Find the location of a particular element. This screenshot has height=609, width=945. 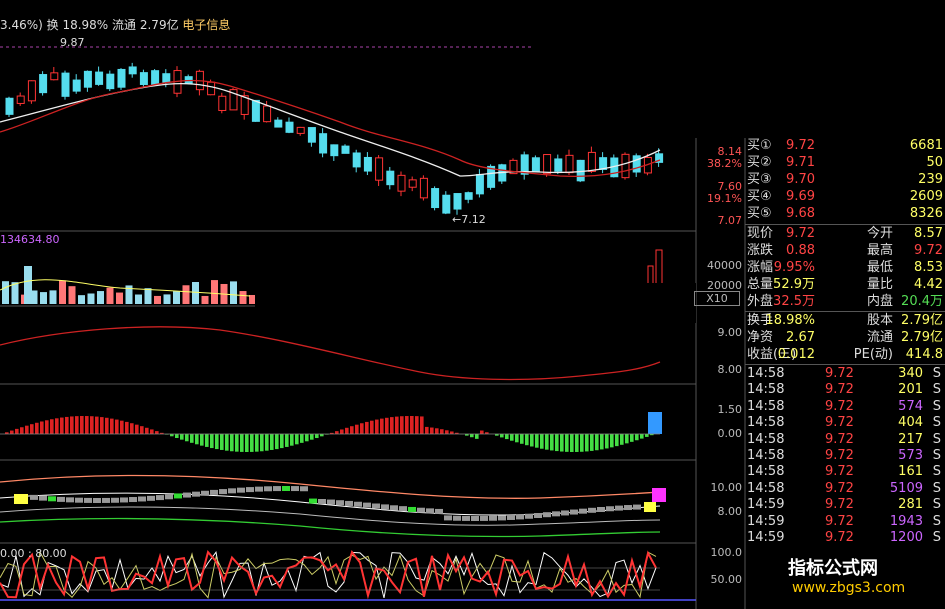

macd-histogram is located at coordinates (333, 432).